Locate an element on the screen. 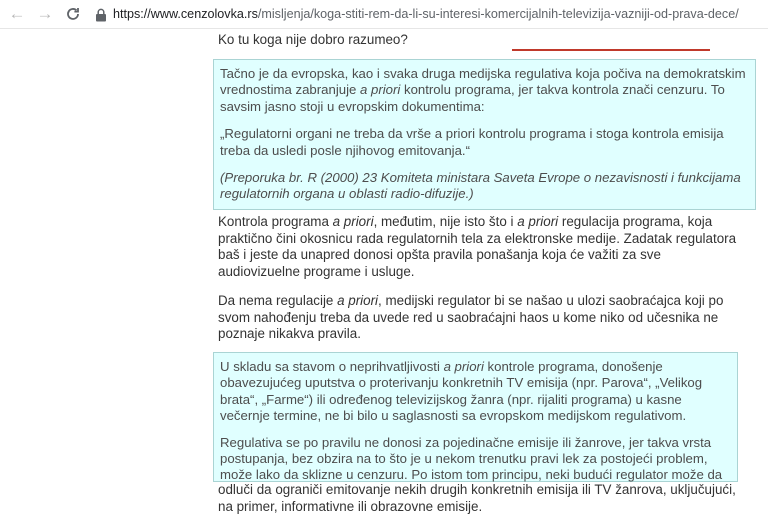  forward-button: → is located at coordinates (45, 14).